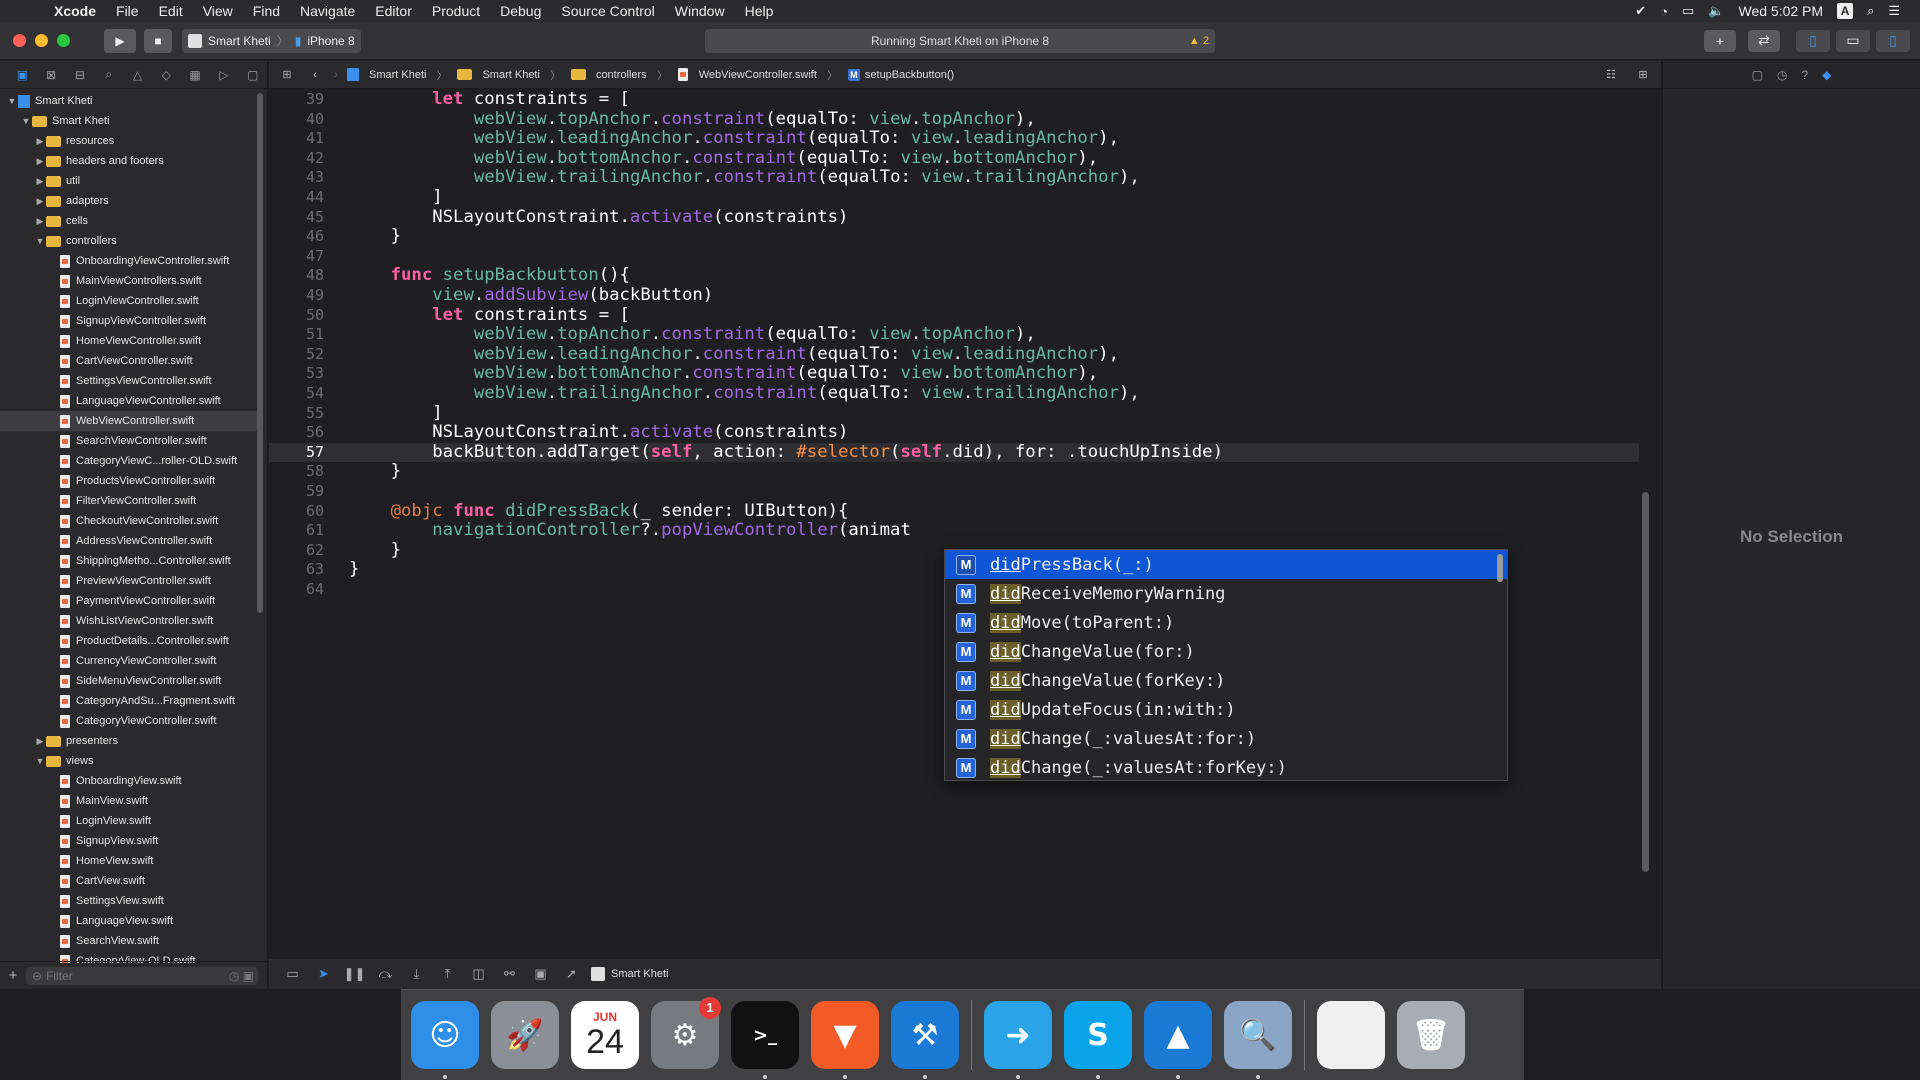  I want to click on file-tree-item: OnboardingViewController.swift, so click(129, 261).